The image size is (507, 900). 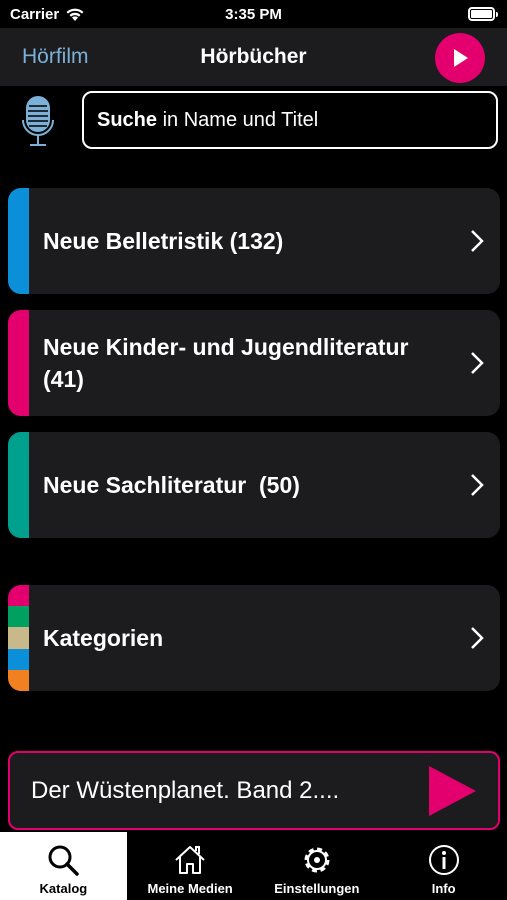 I want to click on category-row-sachliteratur: Neue Sachliteratur (50), so click(x=254, y=485).